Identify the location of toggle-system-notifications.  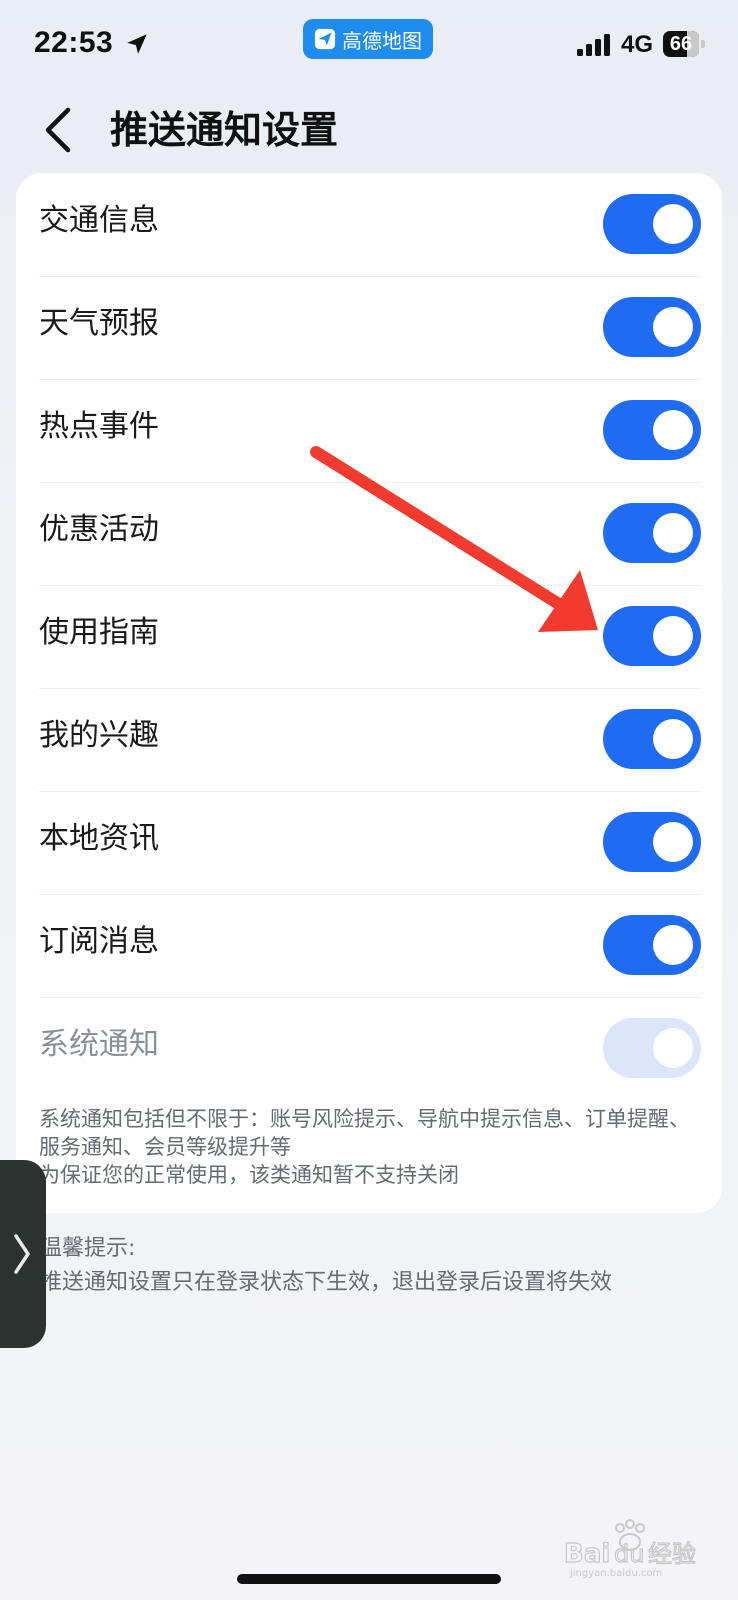
(652, 1048).